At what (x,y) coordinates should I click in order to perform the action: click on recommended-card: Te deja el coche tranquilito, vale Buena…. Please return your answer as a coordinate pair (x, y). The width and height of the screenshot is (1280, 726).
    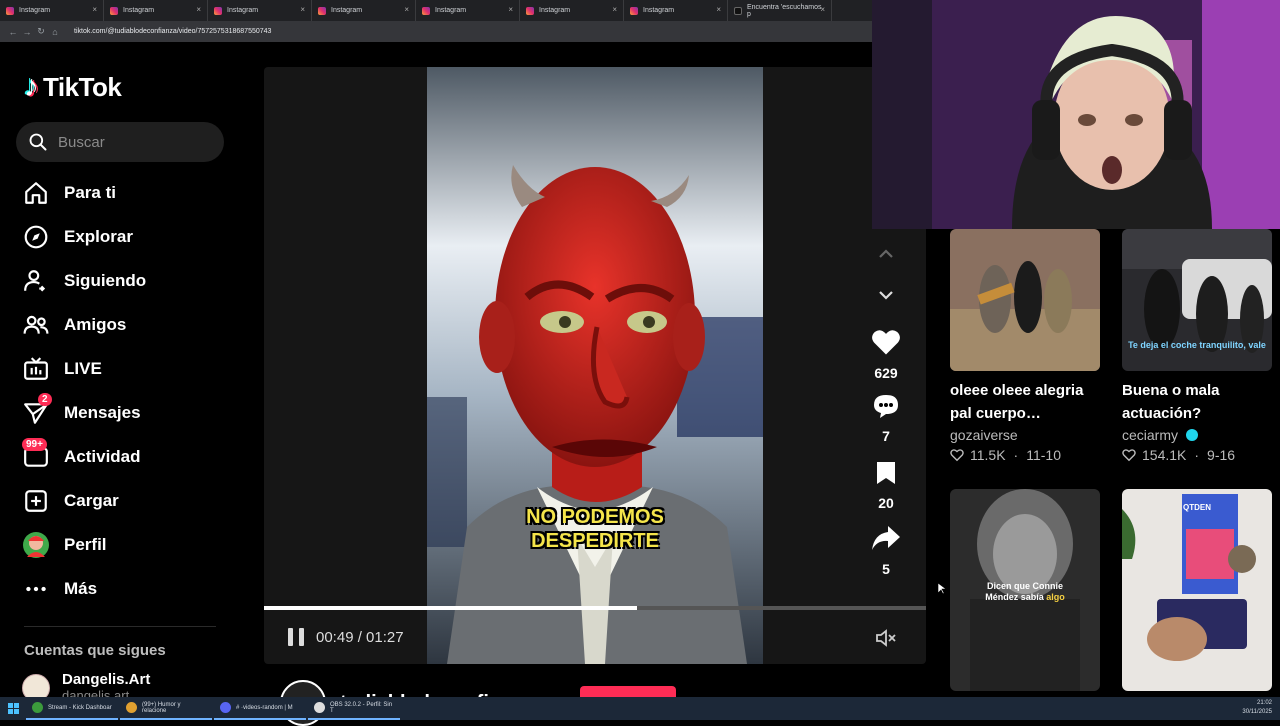
    Looking at the image, I should click on (1197, 346).